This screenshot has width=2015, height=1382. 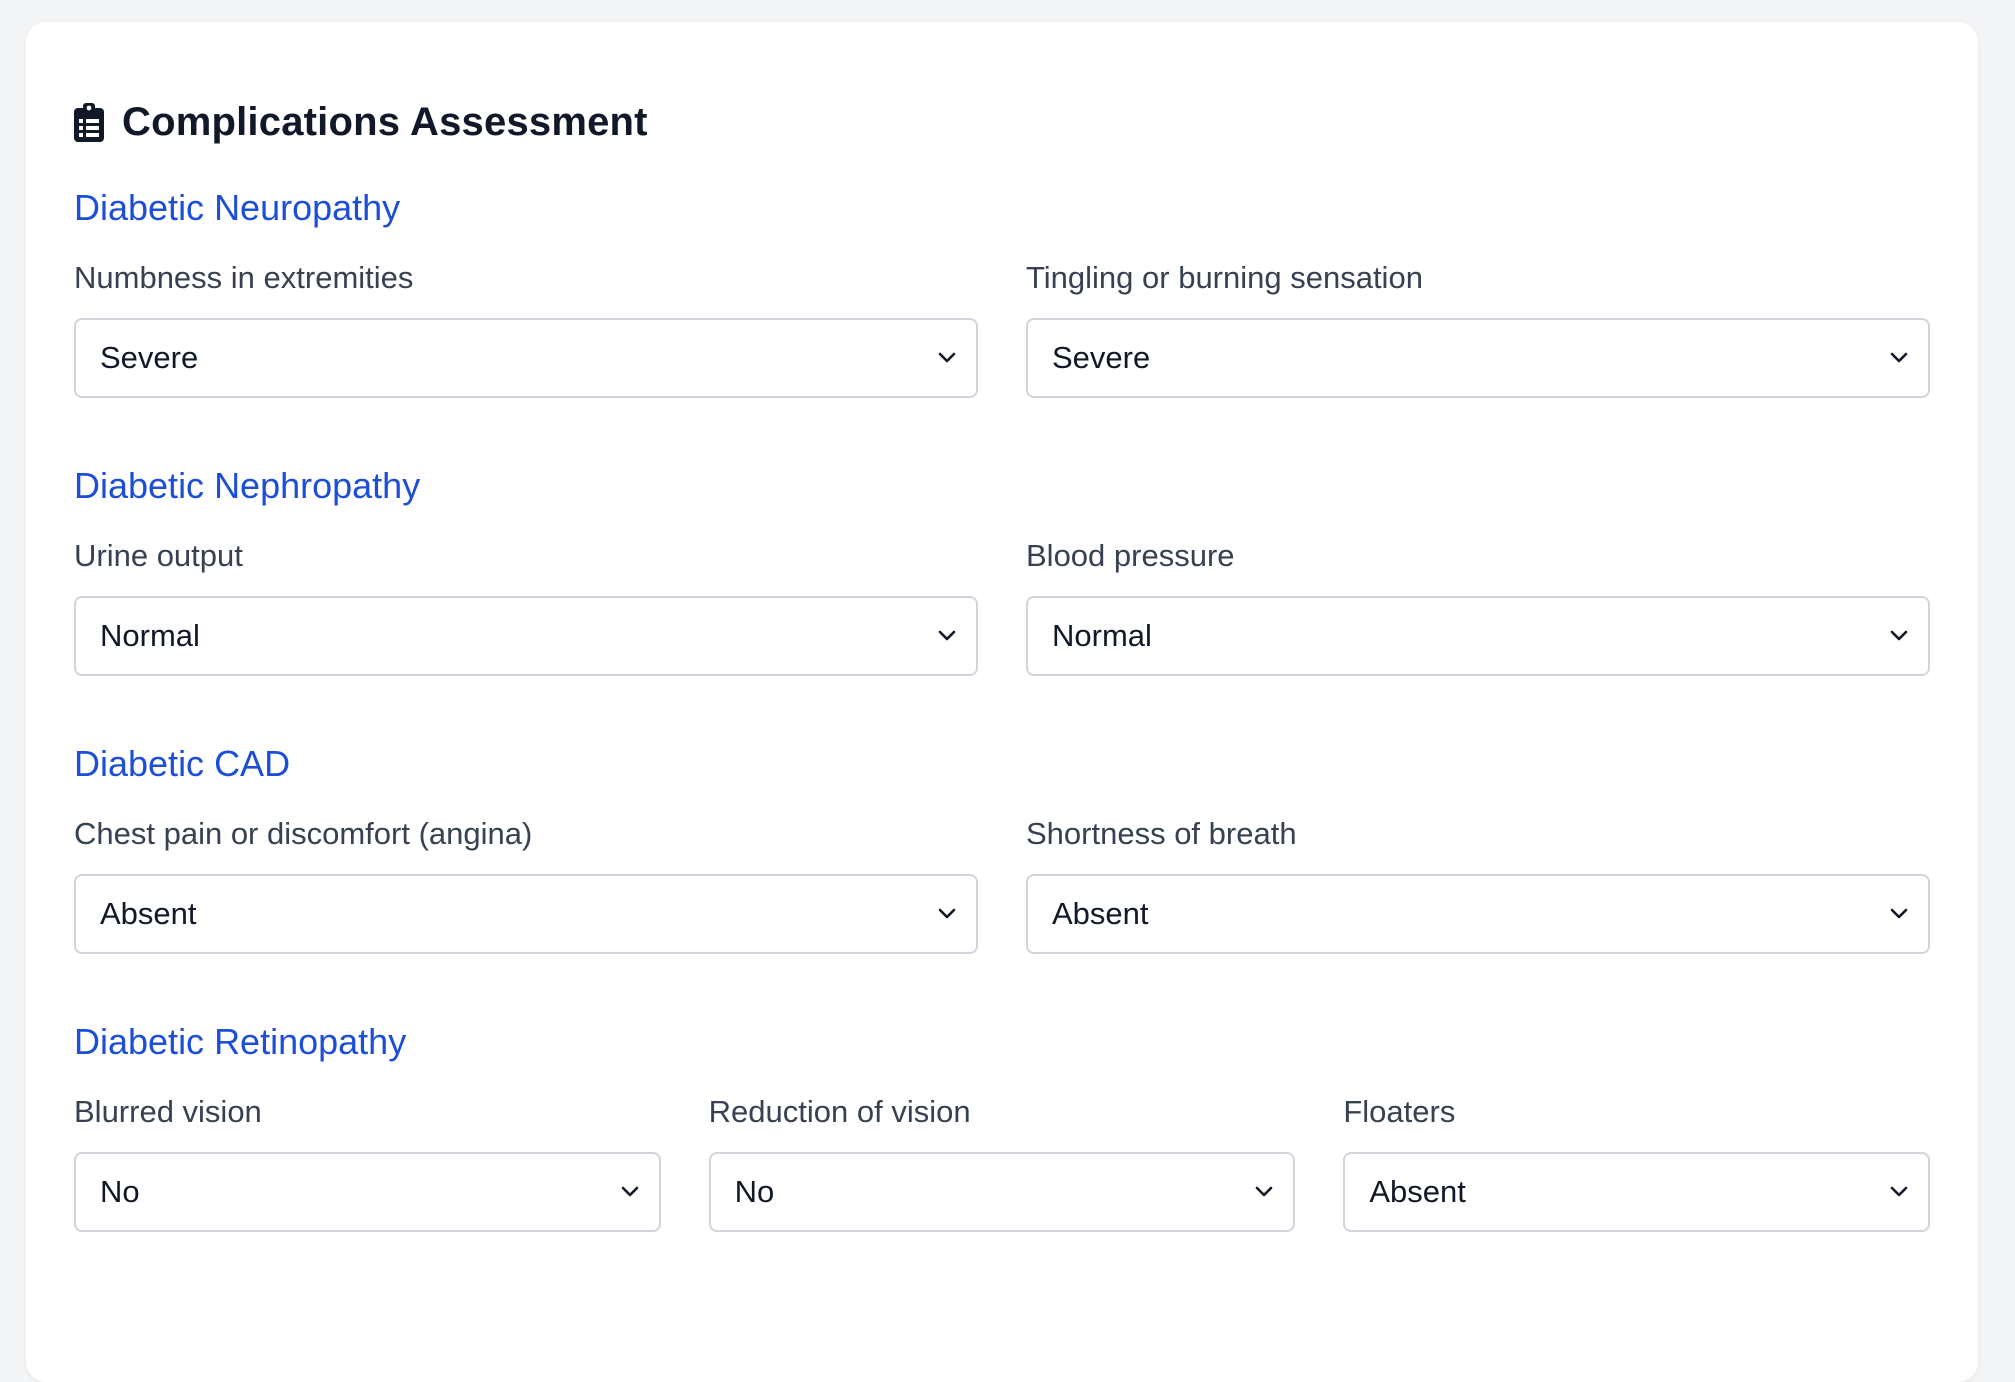 What do you see at coordinates (1161, 833) in the screenshot?
I see `field-label: Shortness of breath` at bounding box center [1161, 833].